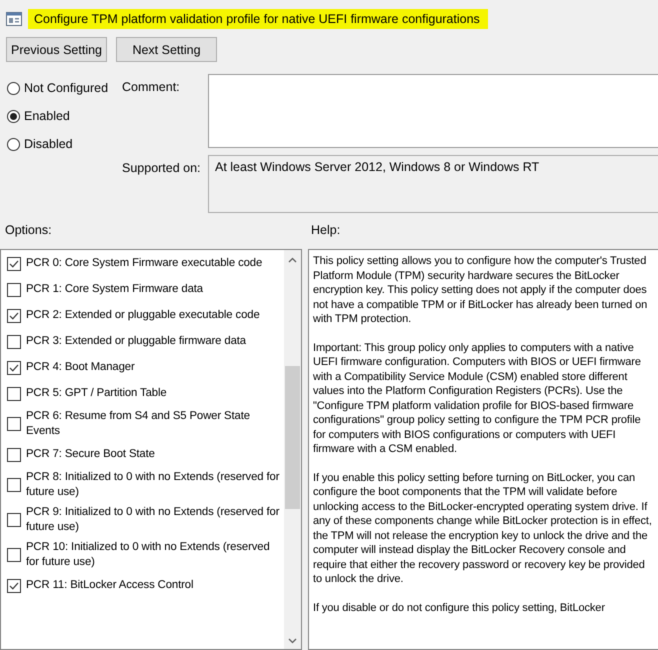 This screenshot has width=658, height=650. I want to click on checkbox-option: PCR 11: BitLocker Access Control, so click(145, 585).